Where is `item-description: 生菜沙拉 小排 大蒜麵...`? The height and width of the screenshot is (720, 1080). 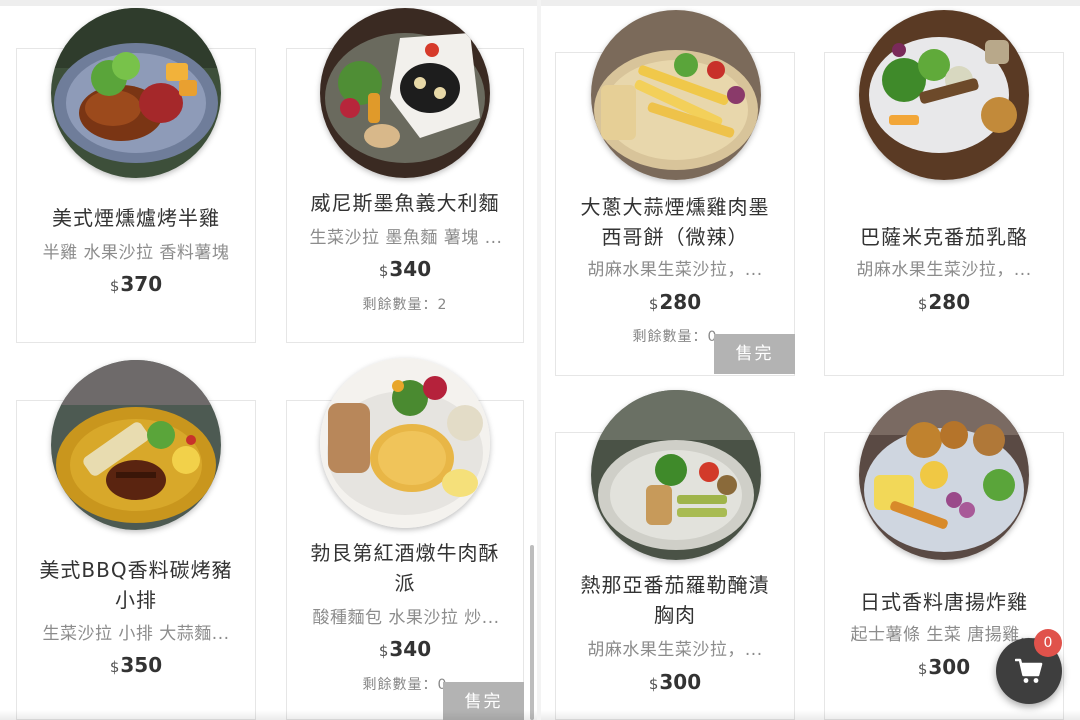 item-description: 生菜沙拉 小排 大蒜麵... is located at coordinates (136, 634).